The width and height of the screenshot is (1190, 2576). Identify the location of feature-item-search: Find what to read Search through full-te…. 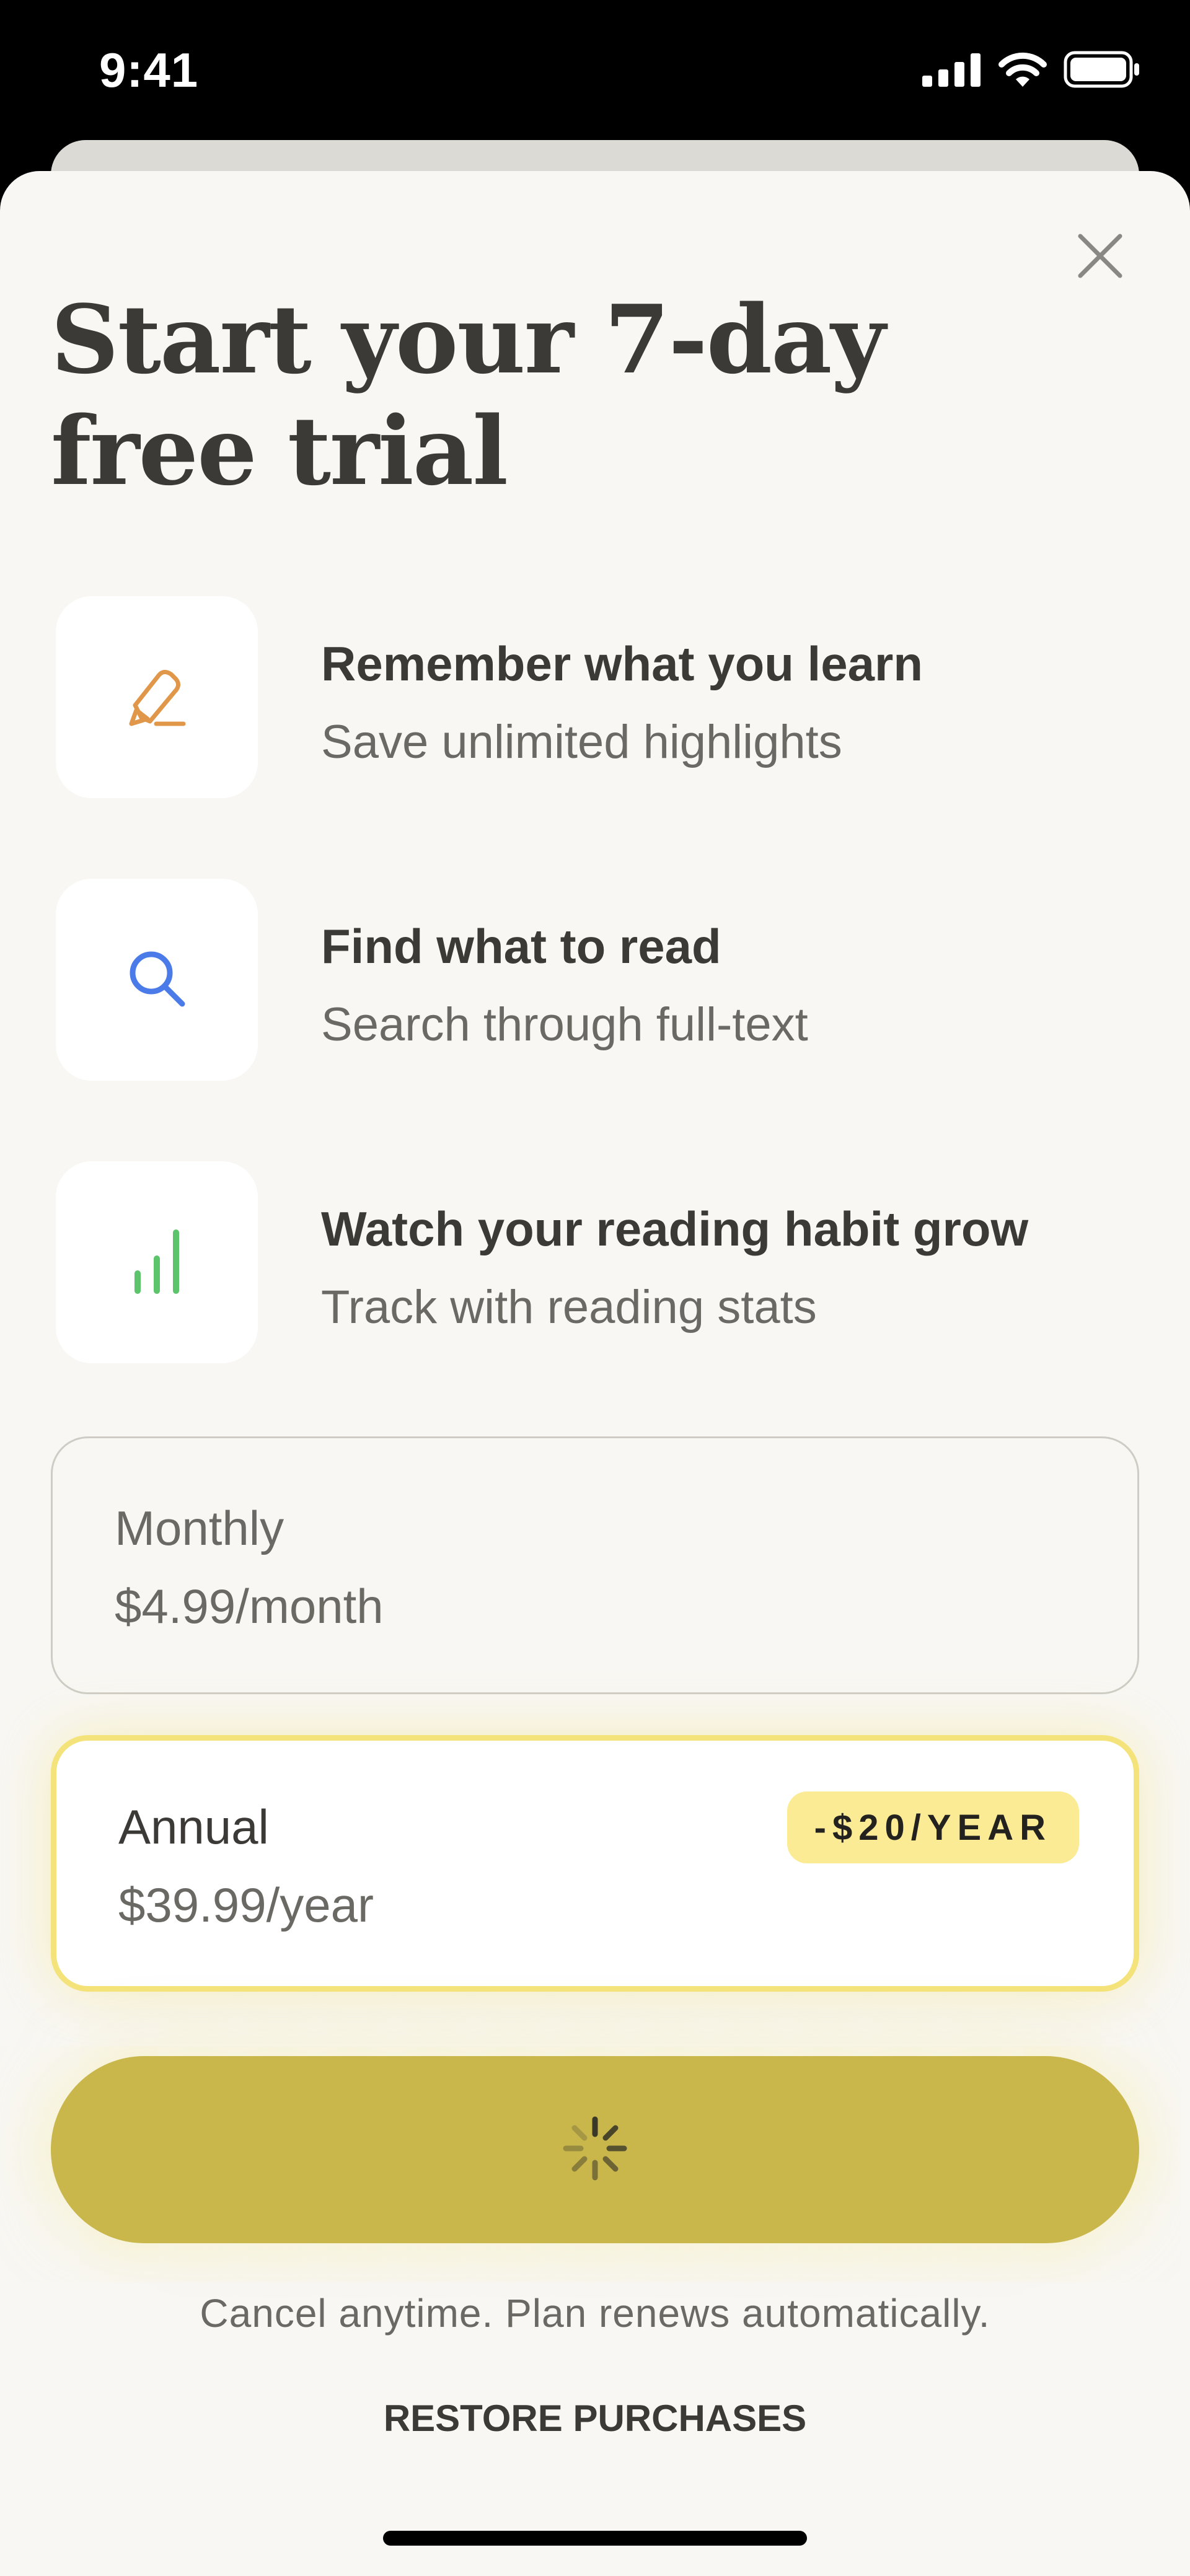
(582, 980).